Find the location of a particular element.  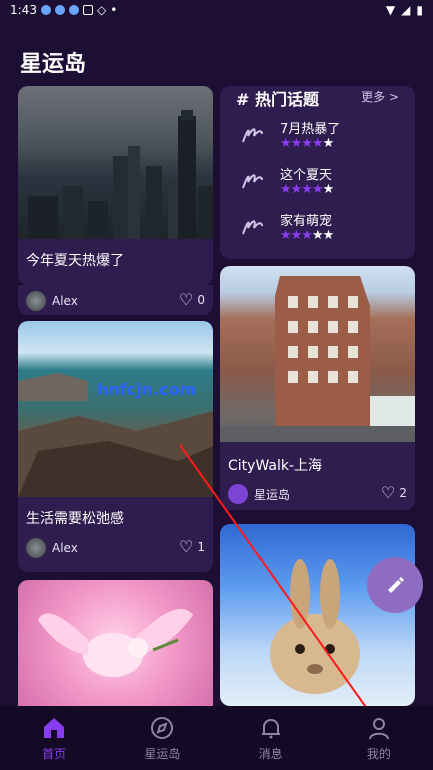

bottom-navigation: 首页 星运岛 消息 我的 is located at coordinates (216, 738).